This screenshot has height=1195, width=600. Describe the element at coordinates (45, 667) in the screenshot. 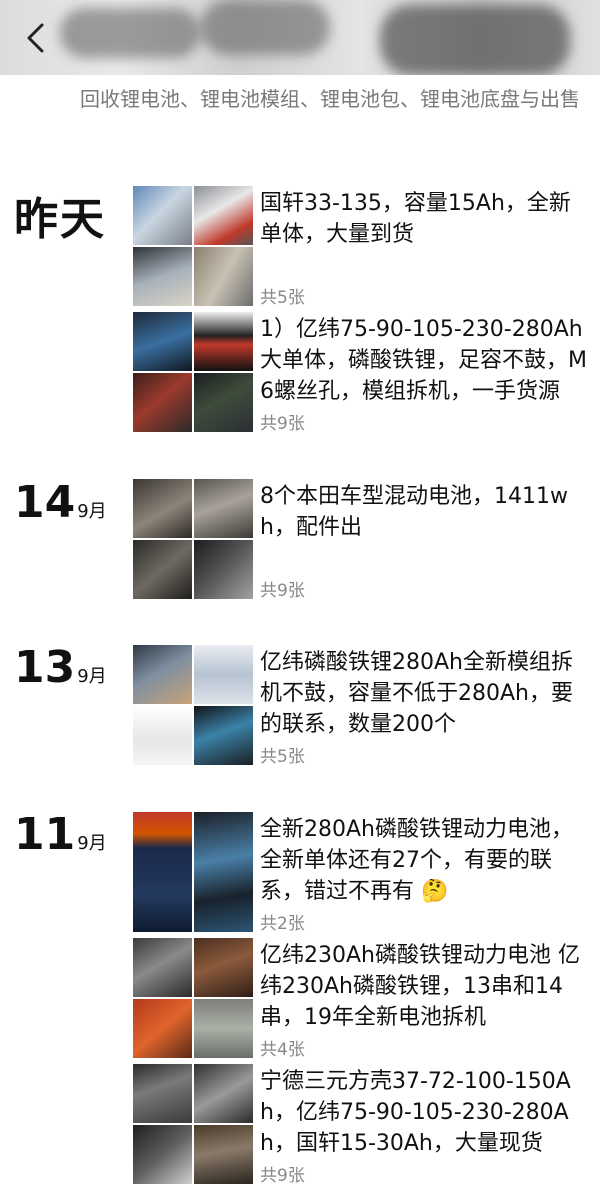

I see `day-number: 13` at that location.